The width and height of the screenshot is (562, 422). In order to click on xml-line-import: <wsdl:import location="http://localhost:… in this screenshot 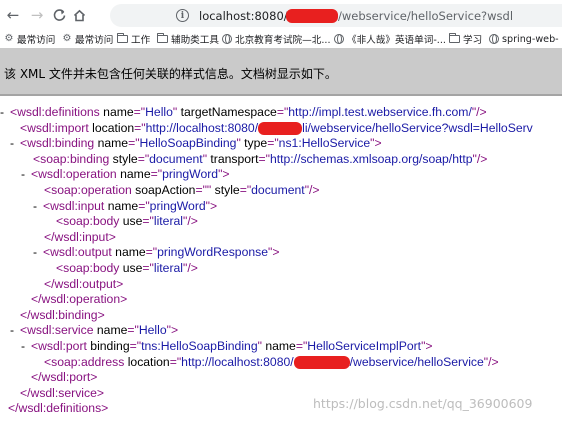, I will do `click(276, 128)`.